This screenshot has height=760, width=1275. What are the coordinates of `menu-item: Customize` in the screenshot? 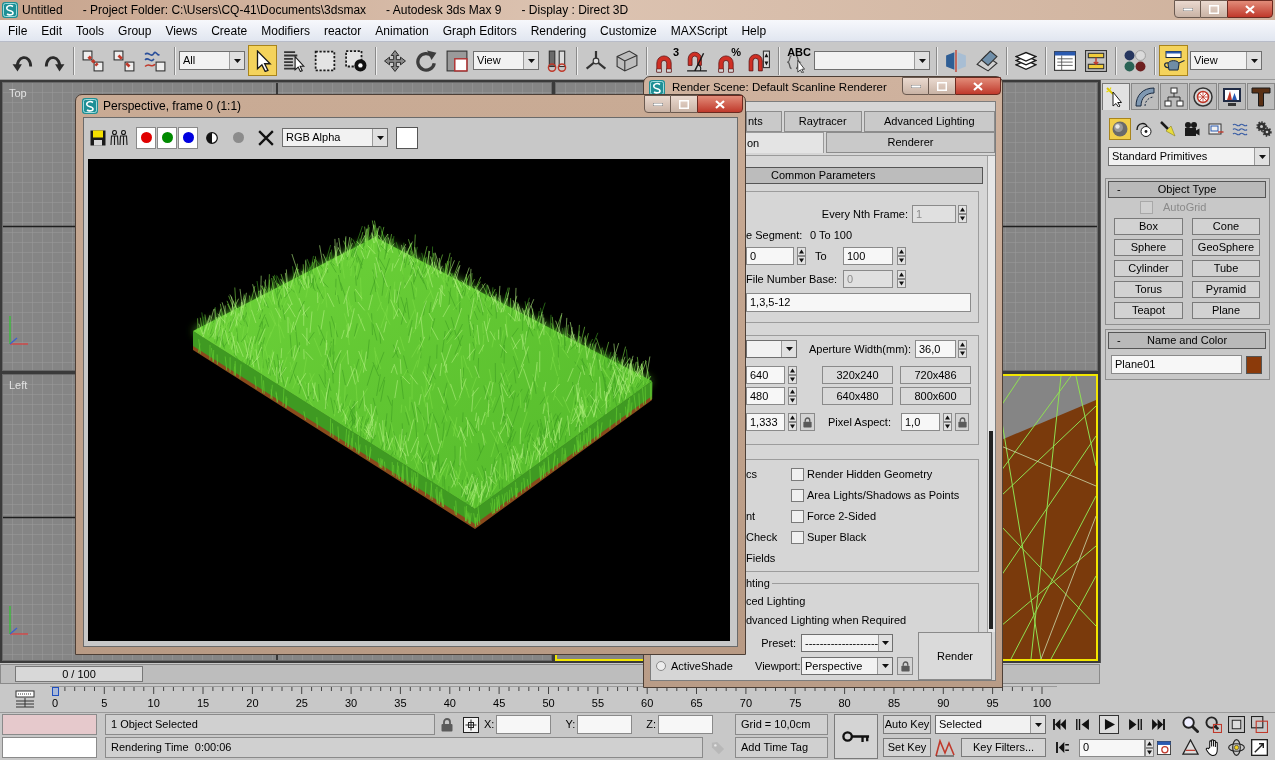 It's located at (628, 30).